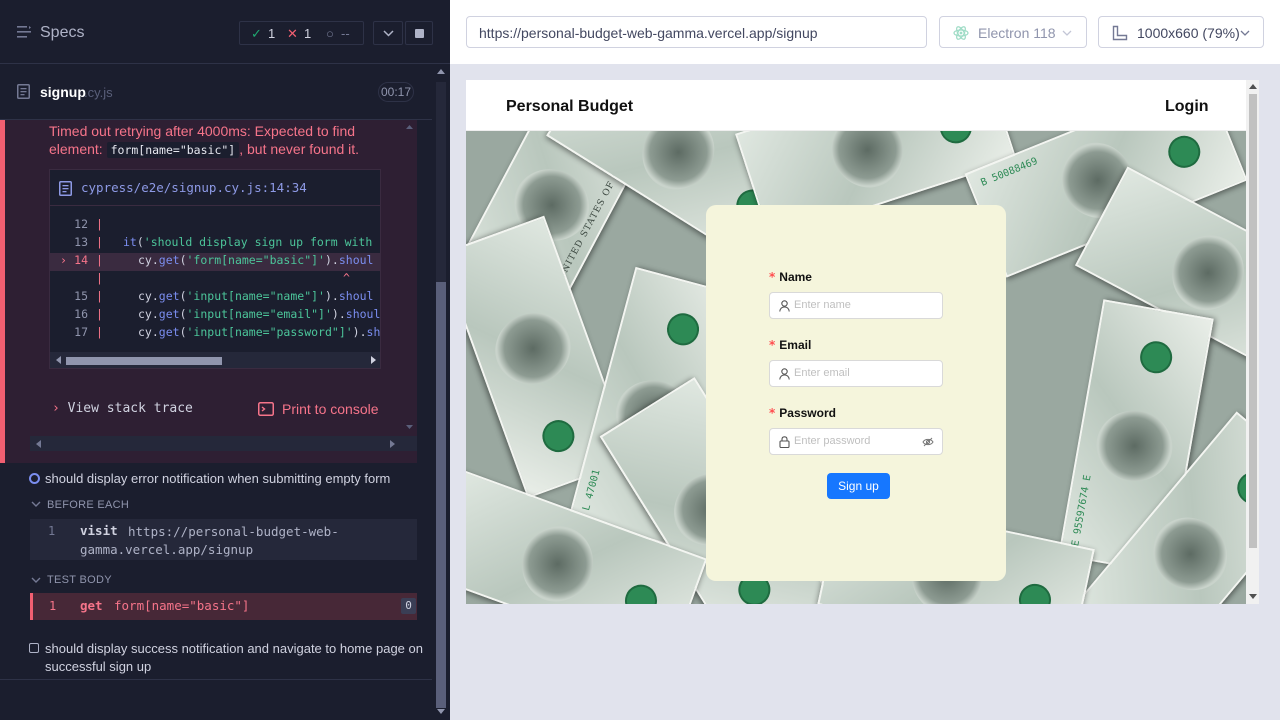 The height and width of the screenshot is (720, 1280). Describe the element at coordinates (409, 278) in the screenshot. I see `error-vertical-scrollbar` at that location.